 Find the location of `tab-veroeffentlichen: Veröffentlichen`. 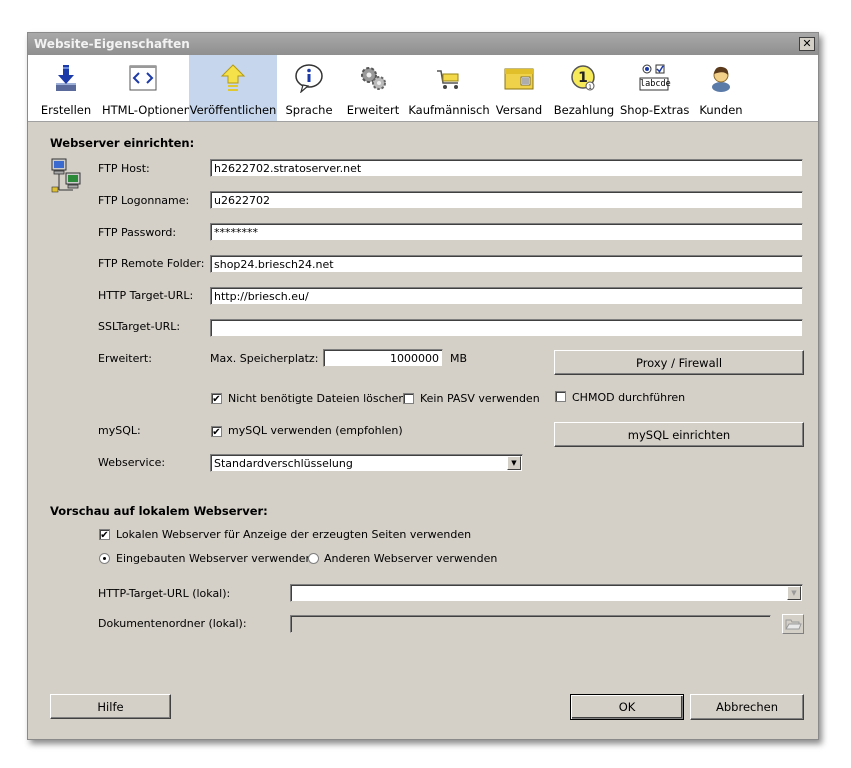

tab-veroeffentlichen: Veröffentlichen is located at coordinates (233, 88).